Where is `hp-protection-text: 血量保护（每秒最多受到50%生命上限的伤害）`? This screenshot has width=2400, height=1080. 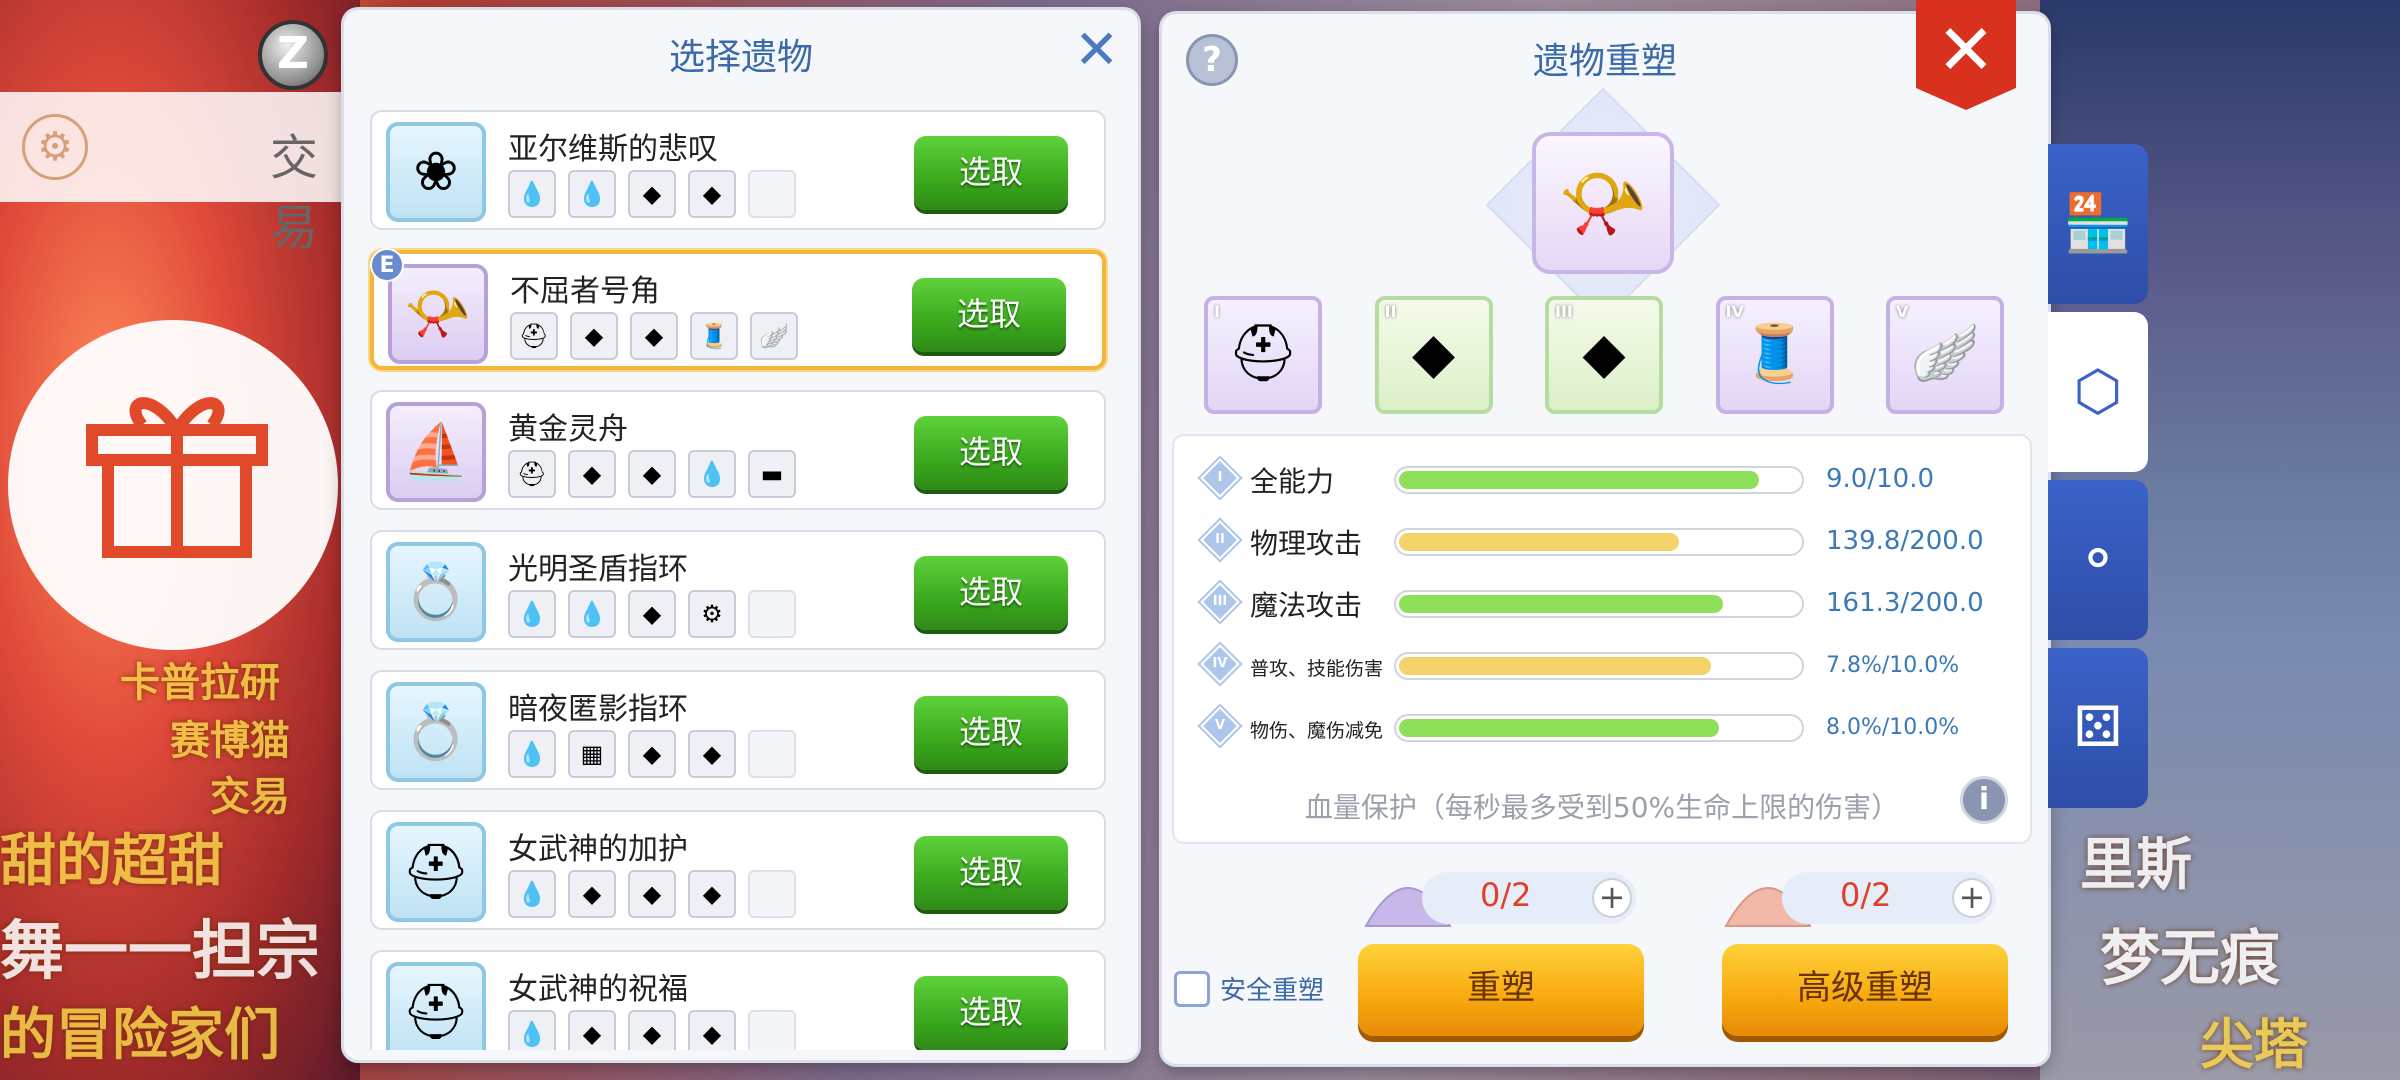 hp-protection-text: 血量保护（每秒最多受到50%生命上限的伤害） is located at coordinates (1602, 807).